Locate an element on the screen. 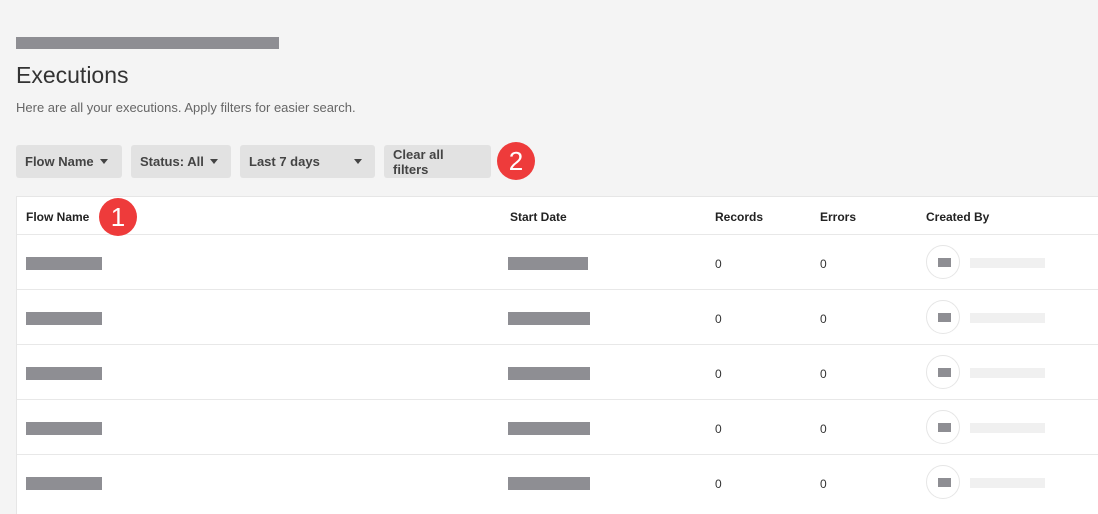  page-title: Executions is located at coordinates (72, 75).